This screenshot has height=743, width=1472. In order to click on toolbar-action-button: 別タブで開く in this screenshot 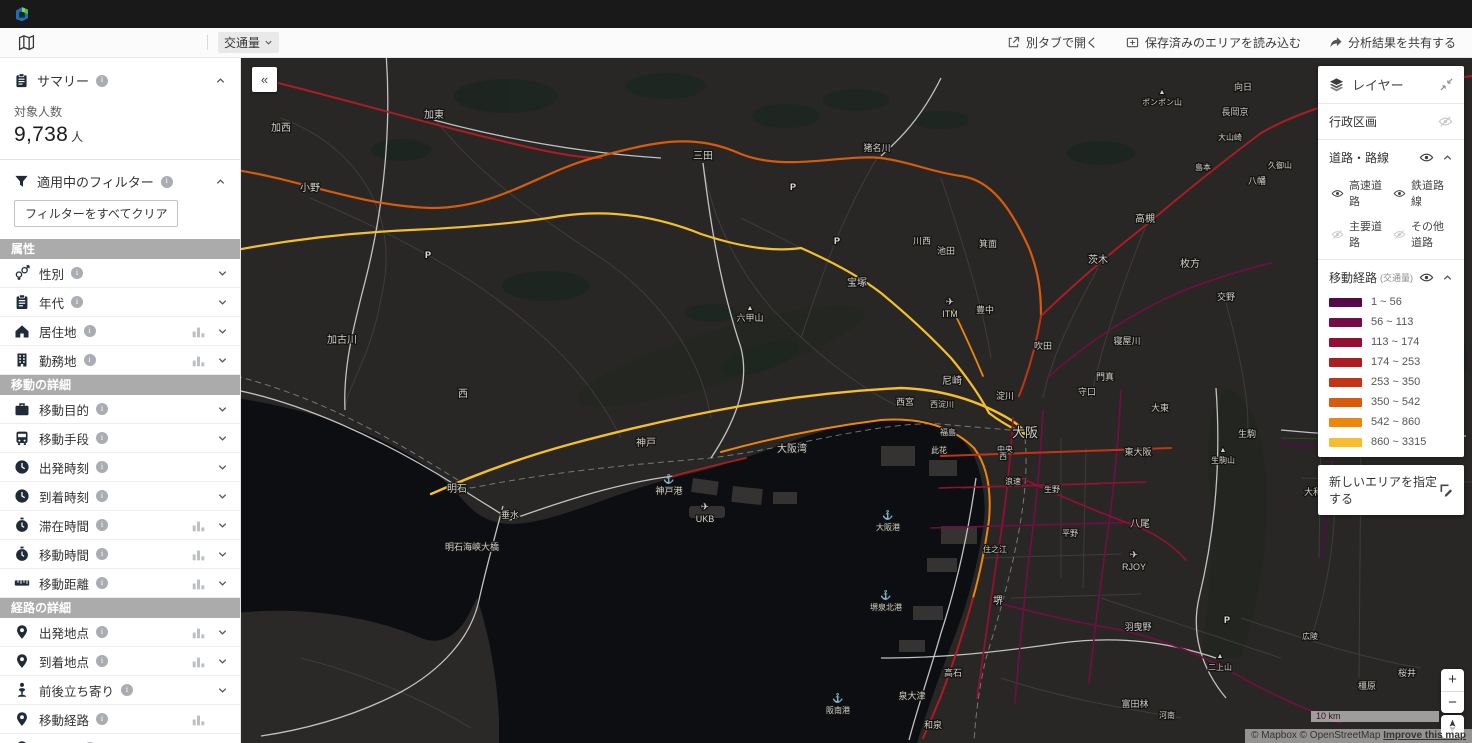, I will do `click(1052, 42)`.